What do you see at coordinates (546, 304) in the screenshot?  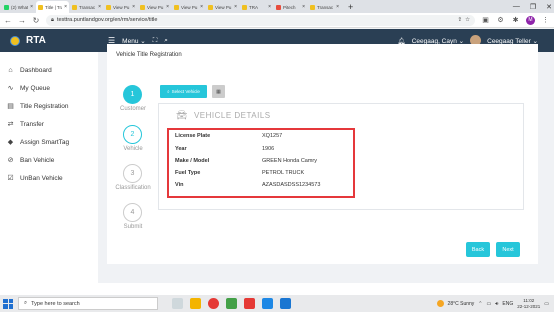 I see `notification-icon: ▭` at bounding box center [546, 304].